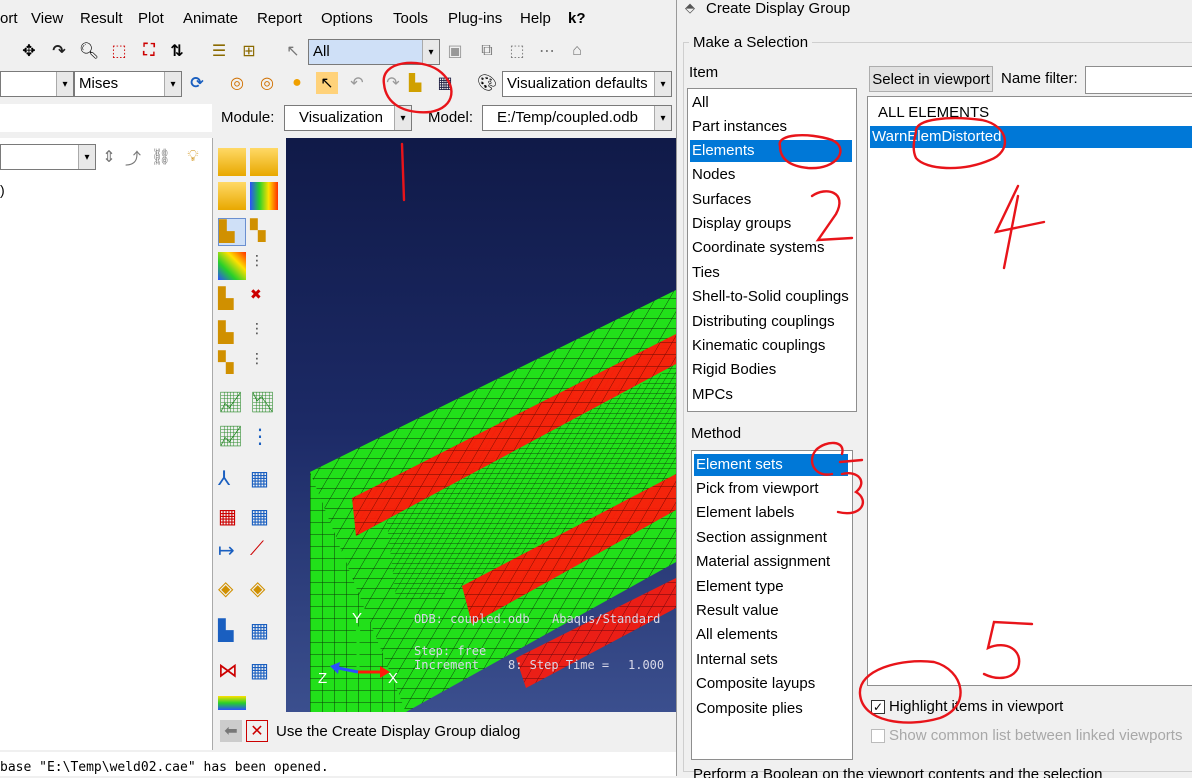  What do you see at coordinates (740, 224) in the screenshot?
I see `item-display-groups: Display groups` at bounding box center [740, 224].